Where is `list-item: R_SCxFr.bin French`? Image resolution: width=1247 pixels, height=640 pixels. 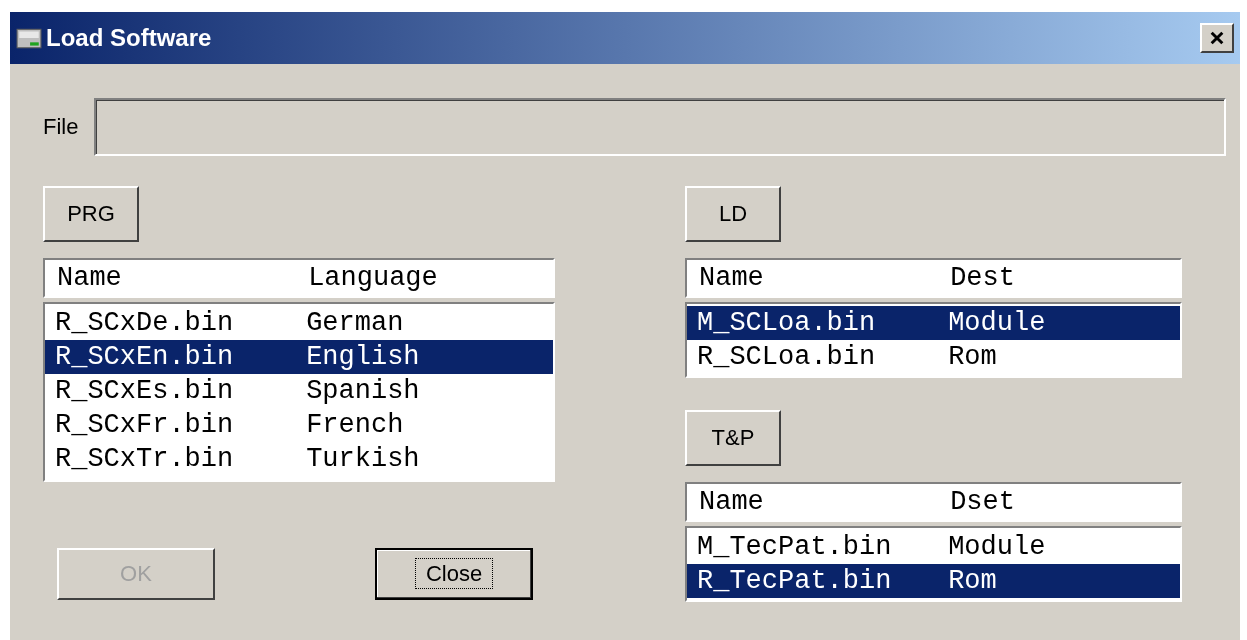 list-item: R_SCxFr.bin French is located at coordinates (299, 425).